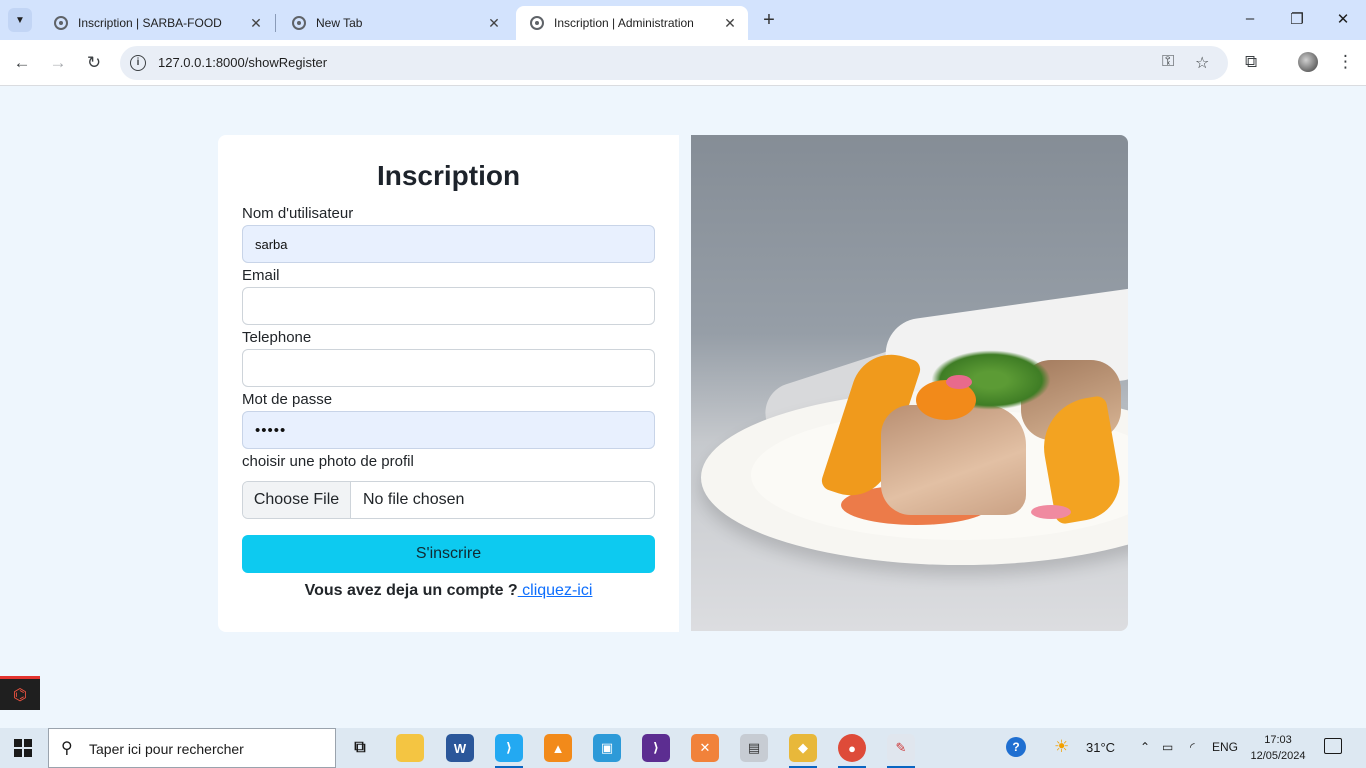  I want to click on back-button: ←, so click(22, 63).